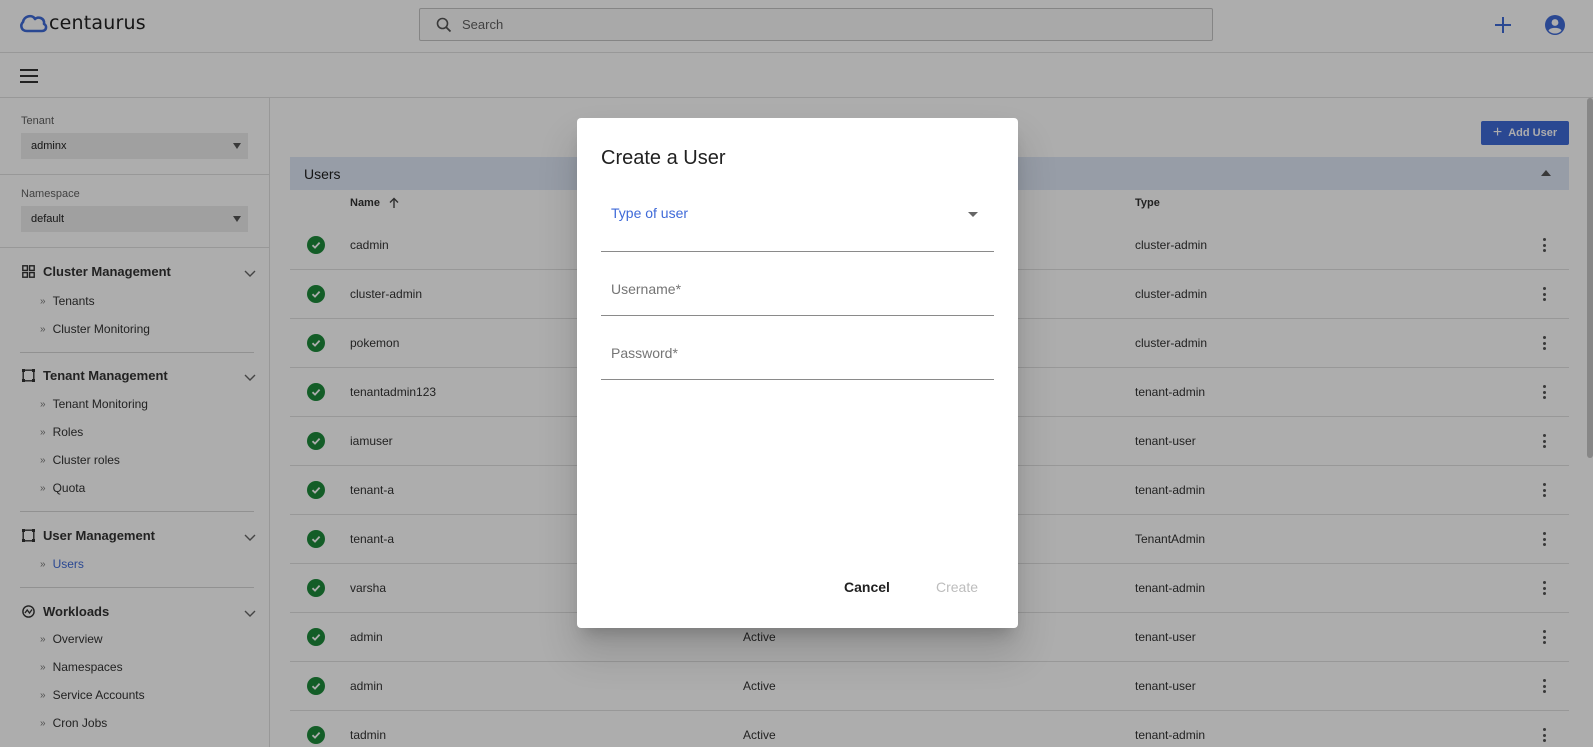 This screenshot has height=747, width=1593. I want to click on create-button: Create, so click(957, 587).